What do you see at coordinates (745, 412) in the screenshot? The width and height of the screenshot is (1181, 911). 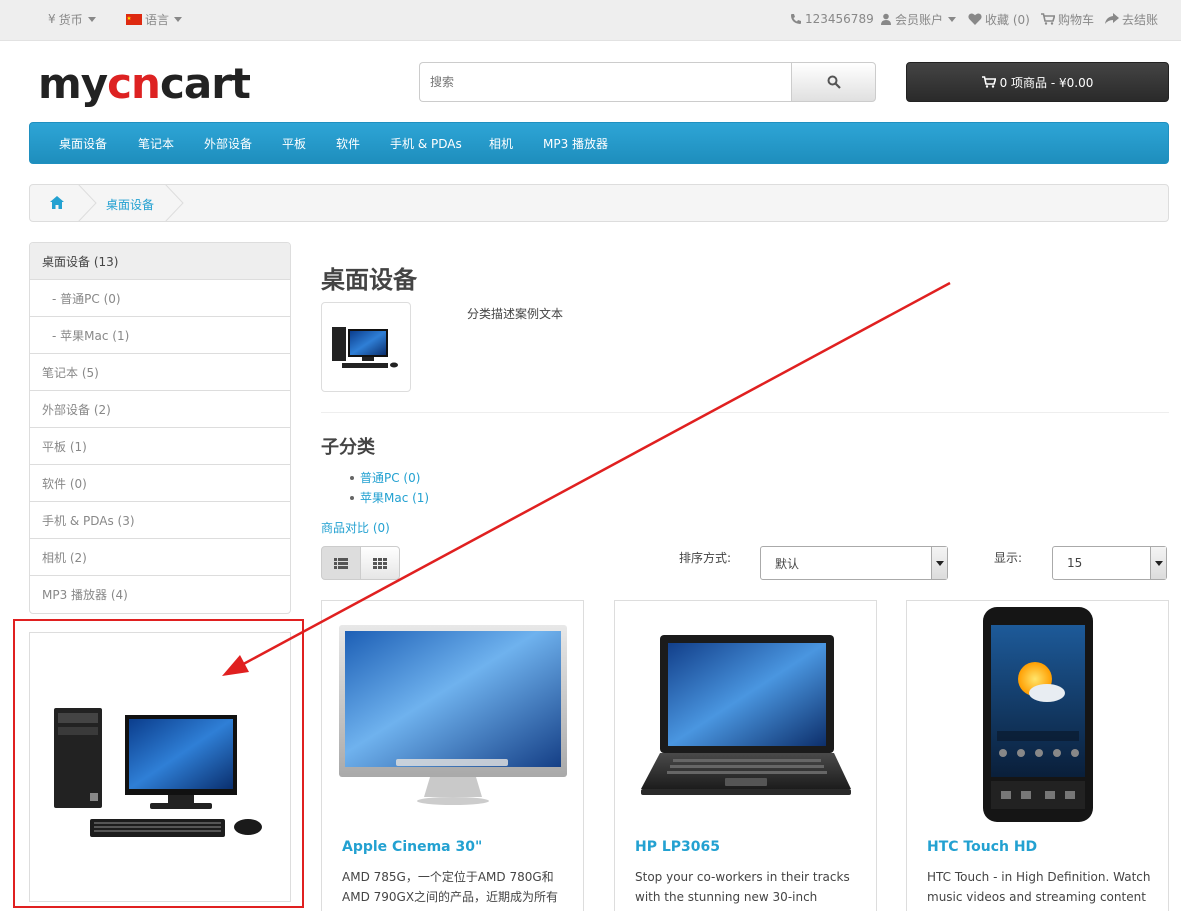 I see `divider` at bounding box center [745, 412].